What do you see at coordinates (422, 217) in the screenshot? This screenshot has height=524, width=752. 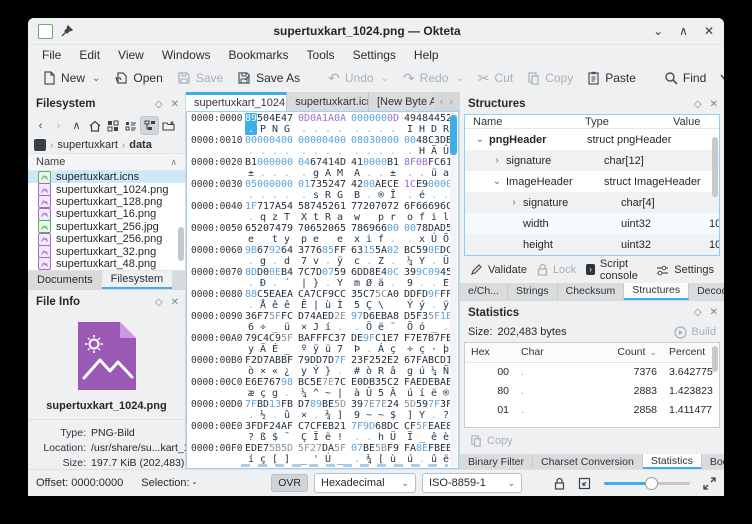 I see `char-cell: f` at bounding box center [422, 217].